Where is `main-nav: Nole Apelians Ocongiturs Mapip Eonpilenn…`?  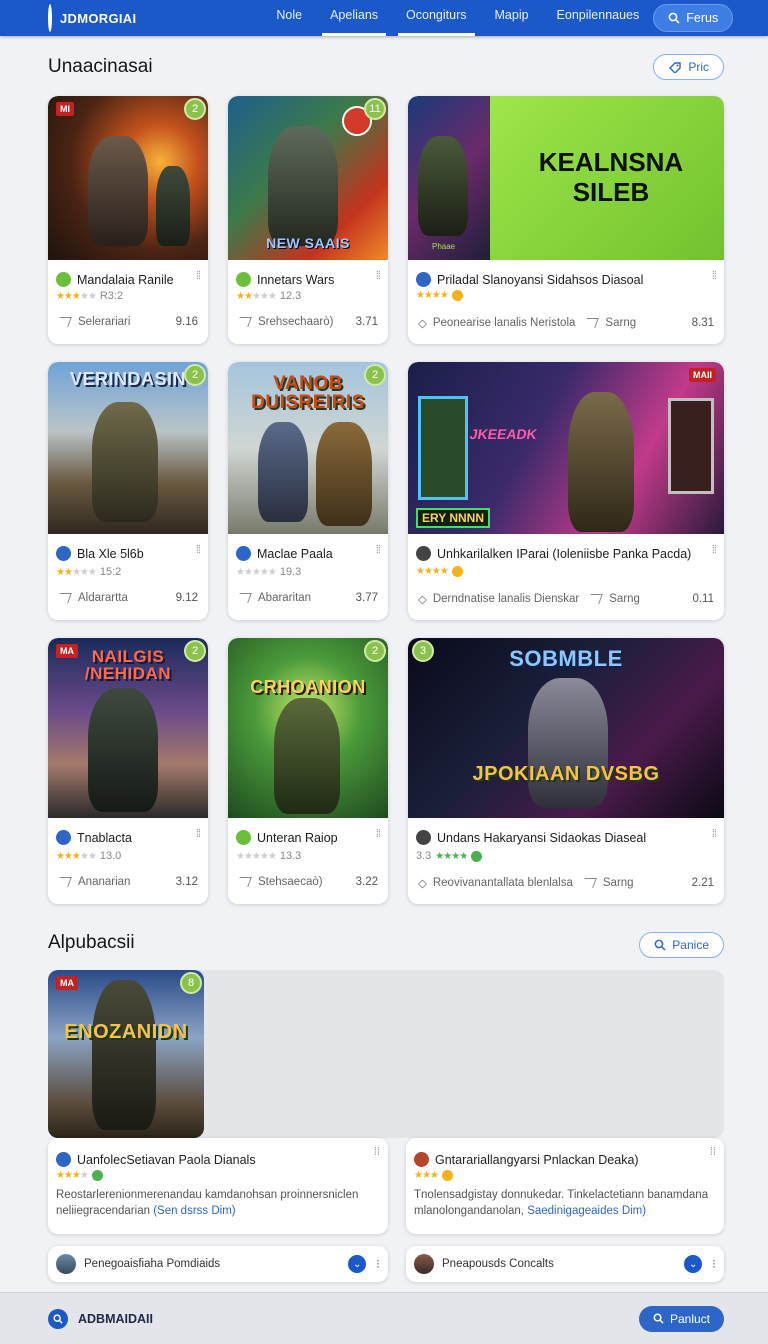
main-nav: Nole Apelians Ocongiturs Mapip Eonpilenn… is located at coordinates (457, 18).